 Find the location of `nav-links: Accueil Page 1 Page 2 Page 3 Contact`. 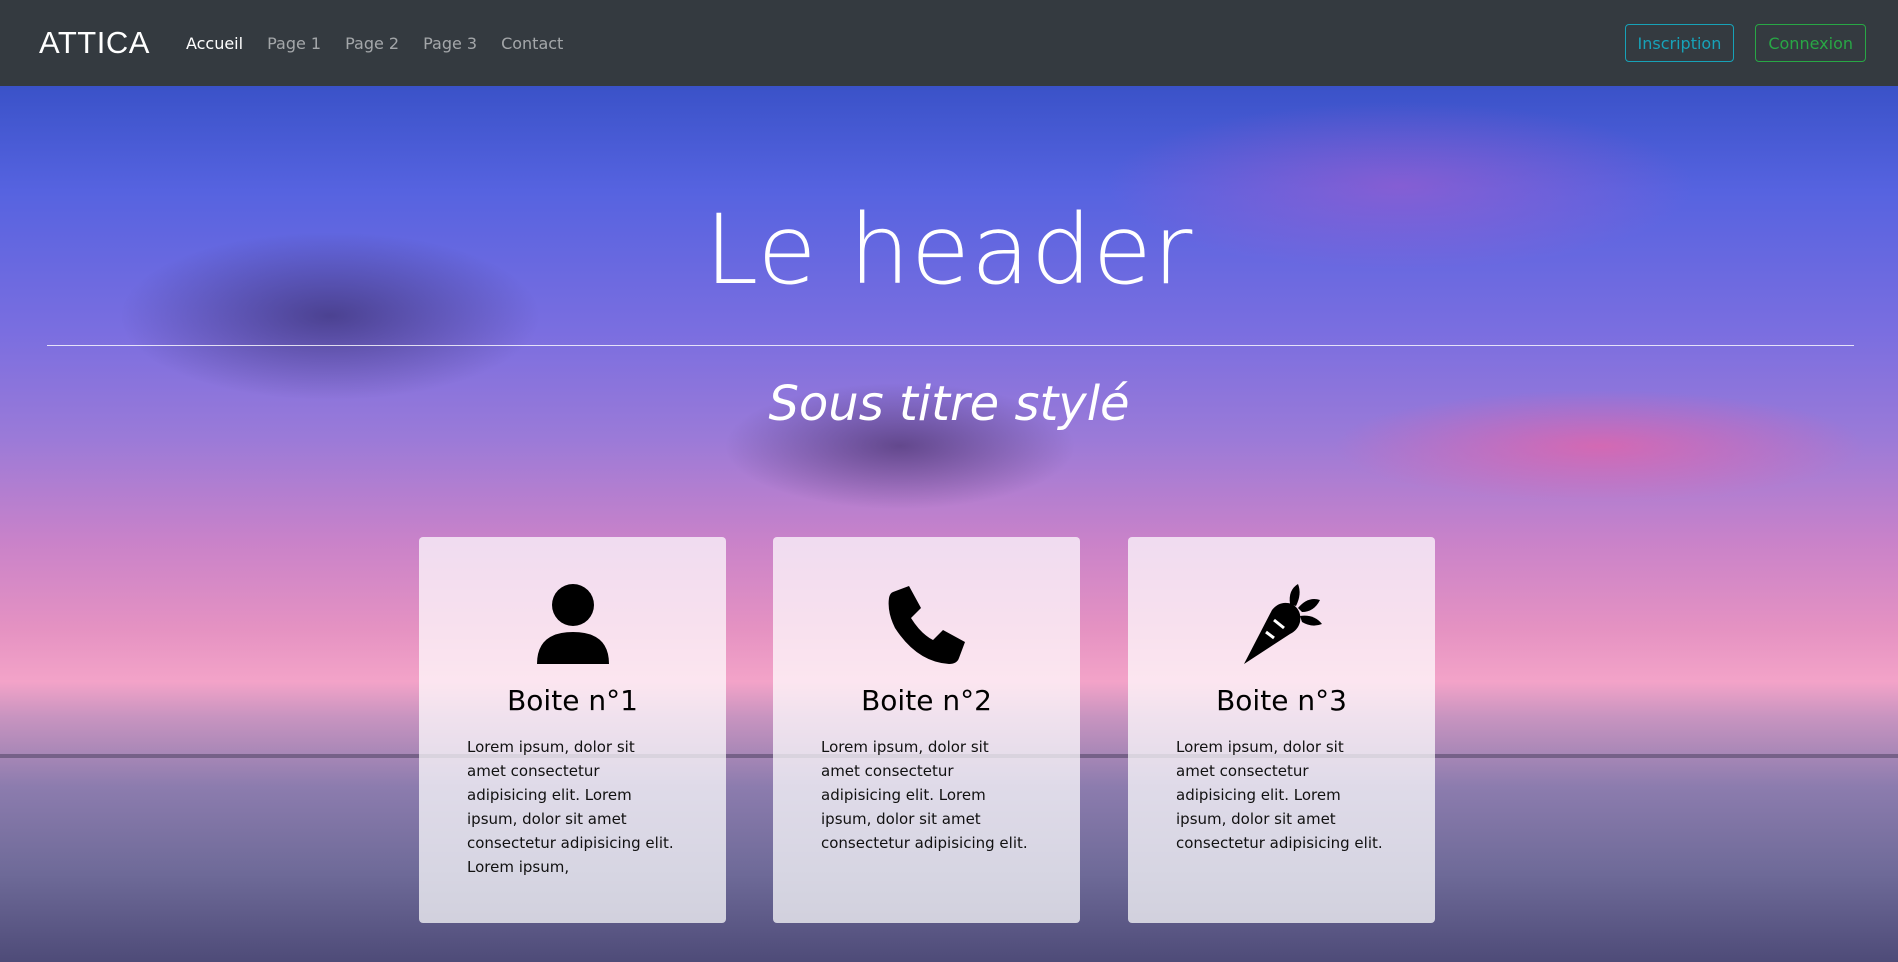

nav-links: Accueil Page 1 Page 2 Page 3 Contact is located at coordinates (374, 43).